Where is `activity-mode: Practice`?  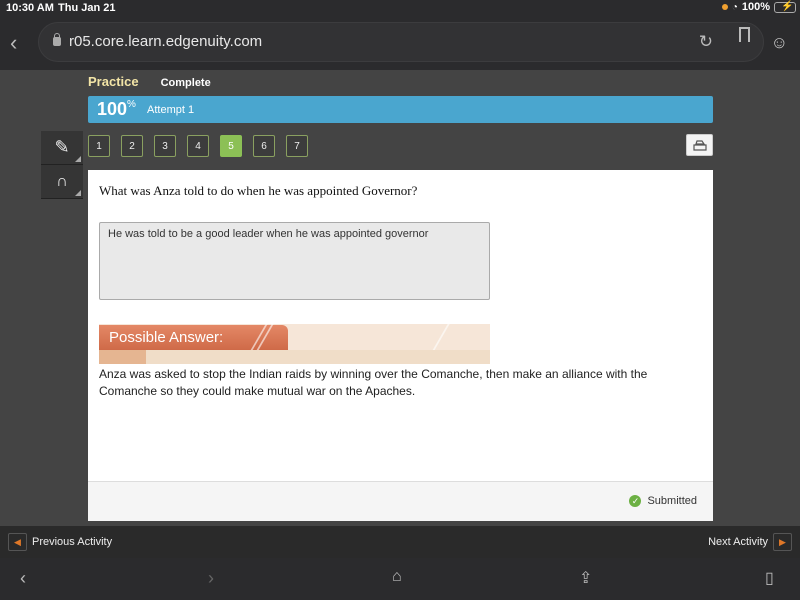 activity-mode: Practice is located at coordinates (113, 81).